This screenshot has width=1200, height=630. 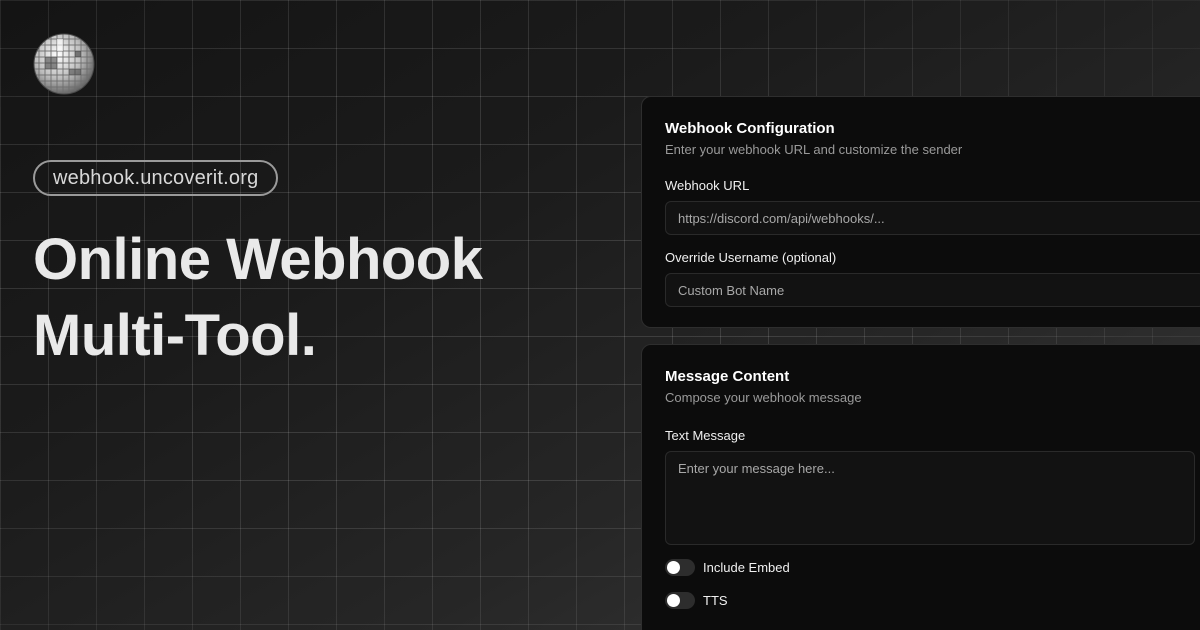 I want to click on override-username-label: Override Username (optional), so click(x=751, y=257).